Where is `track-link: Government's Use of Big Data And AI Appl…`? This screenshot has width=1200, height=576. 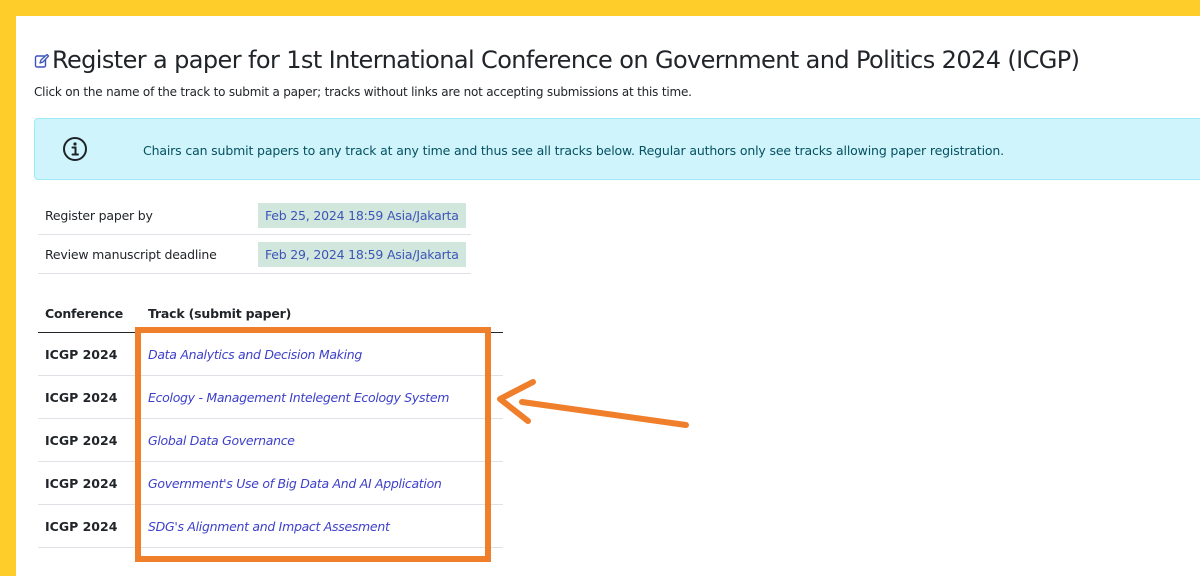
track-link: Government's Use of Big Data And AI Appl… is located at coordinates (295, 483).